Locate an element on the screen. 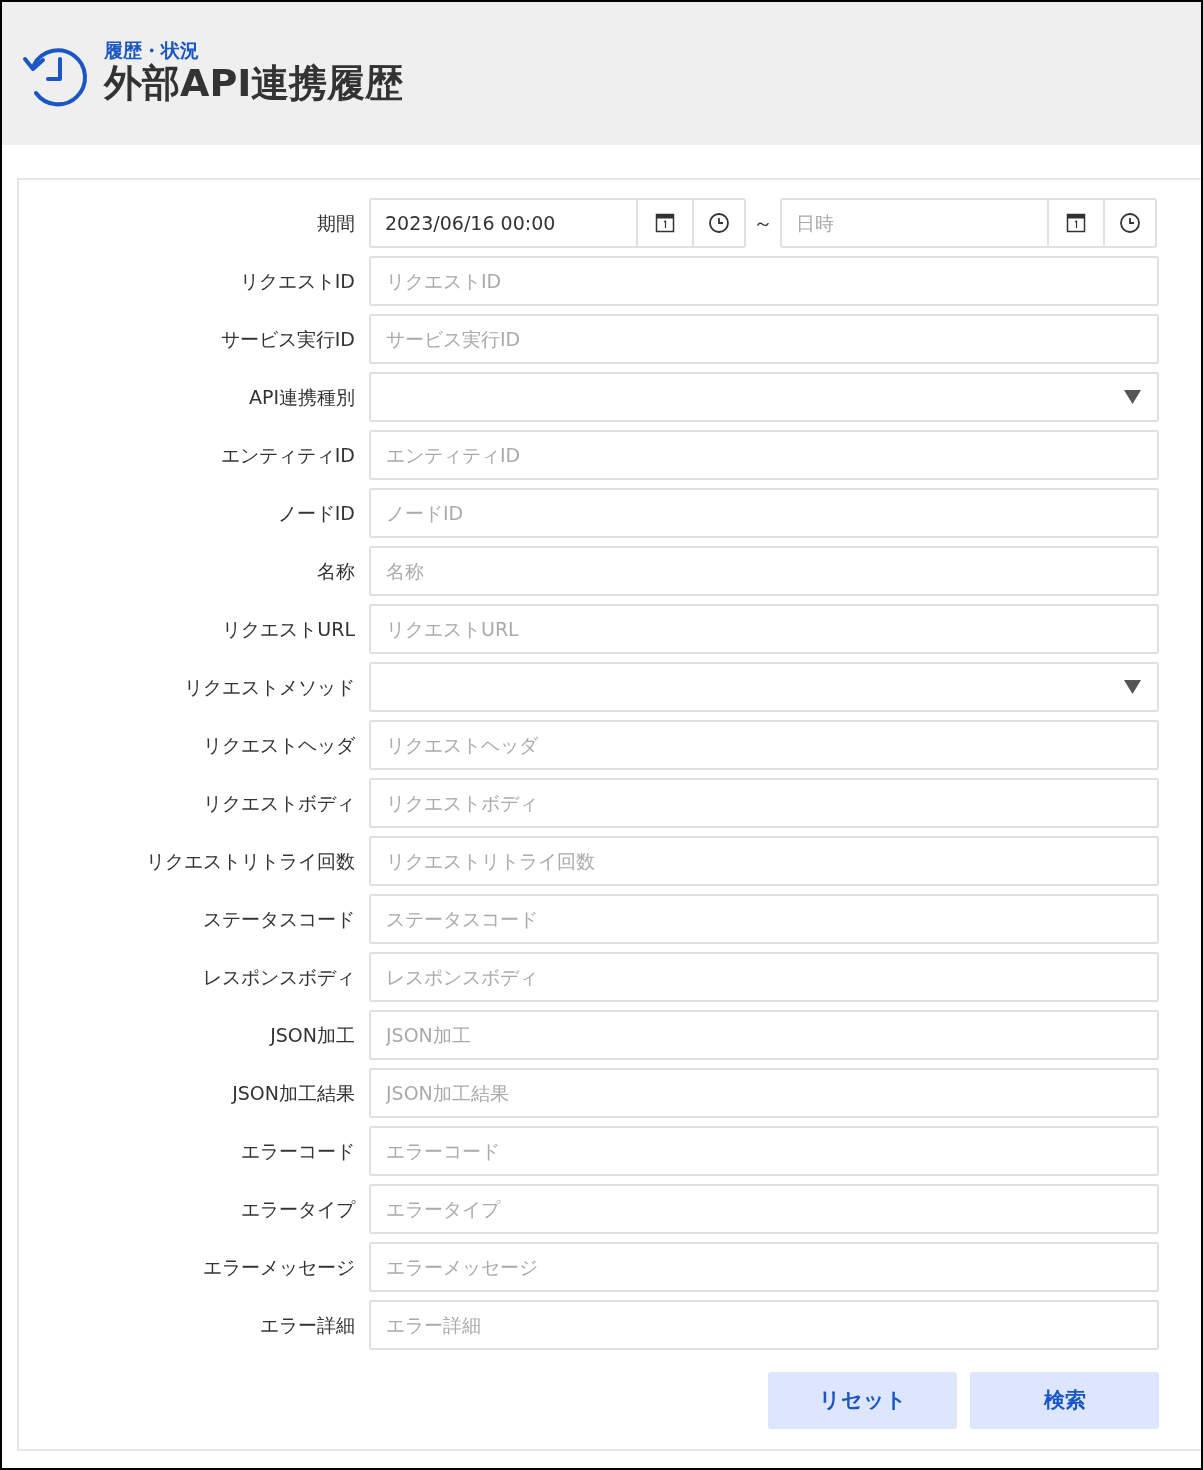 This screenshot has height=1470, width=1203. field-label: エラーメッセージ is located at coordinates (278, 1267).